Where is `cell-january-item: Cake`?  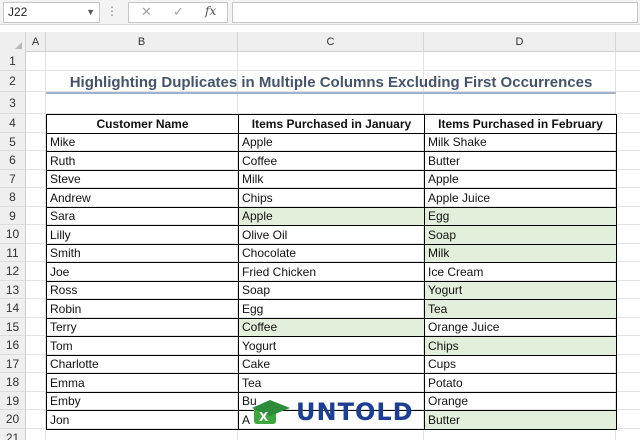 cell-january-item: Cake is located at coordinates (331, 364).